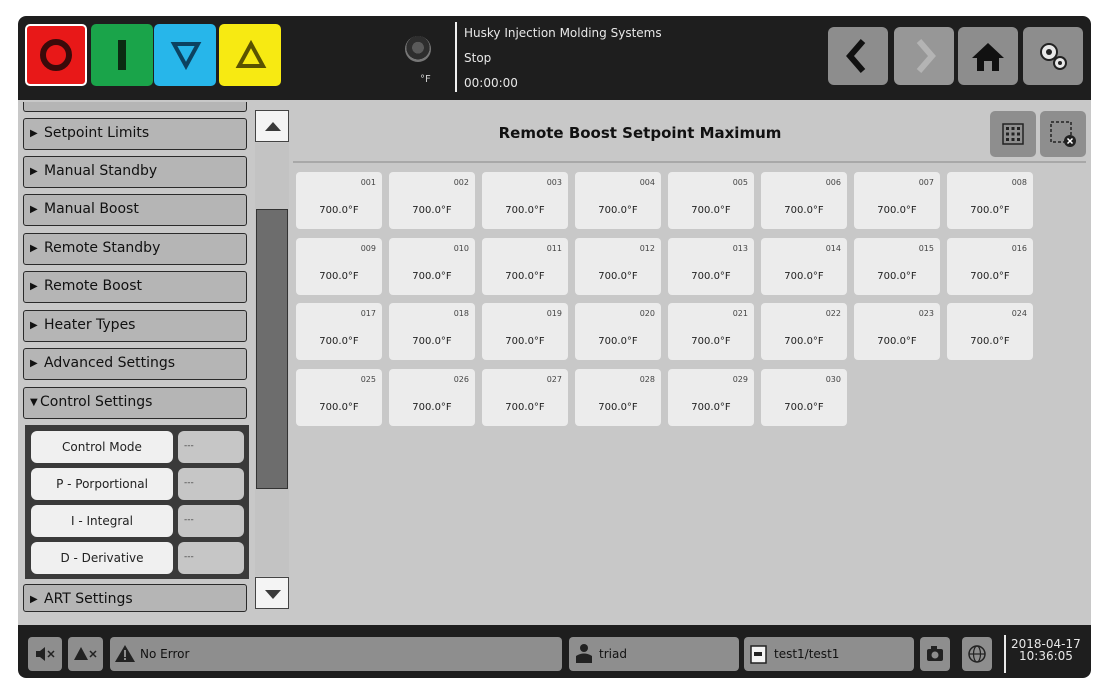 Image resolution: width=1104 pixels, height=684 pixels. Describe the element at coordinates (711, 266) in the screenshot. I see `zone-tile: 013 700.0°F` at that location.